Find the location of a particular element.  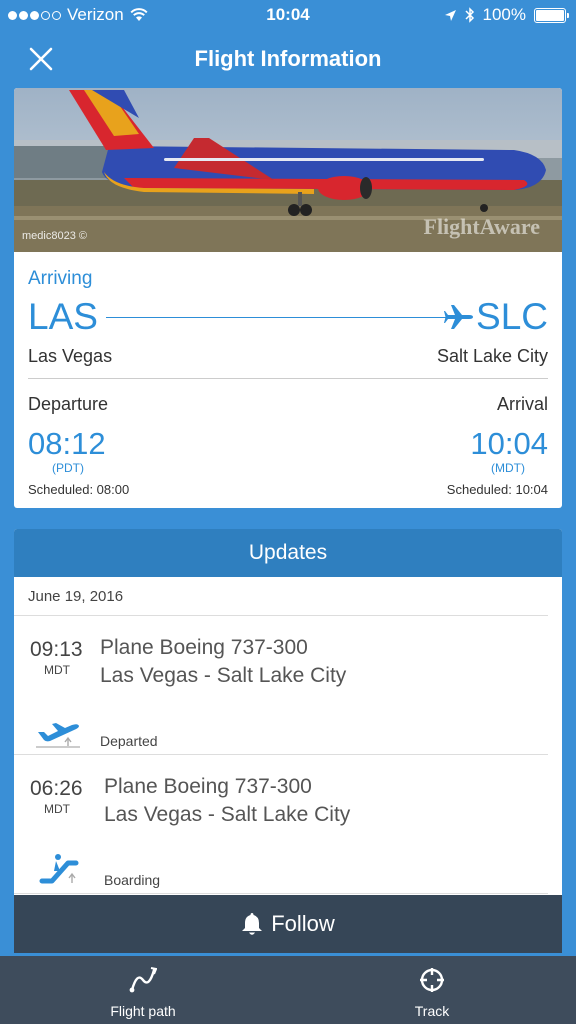

tab-bar: Flight path Track is located at coordinates (288, 990).